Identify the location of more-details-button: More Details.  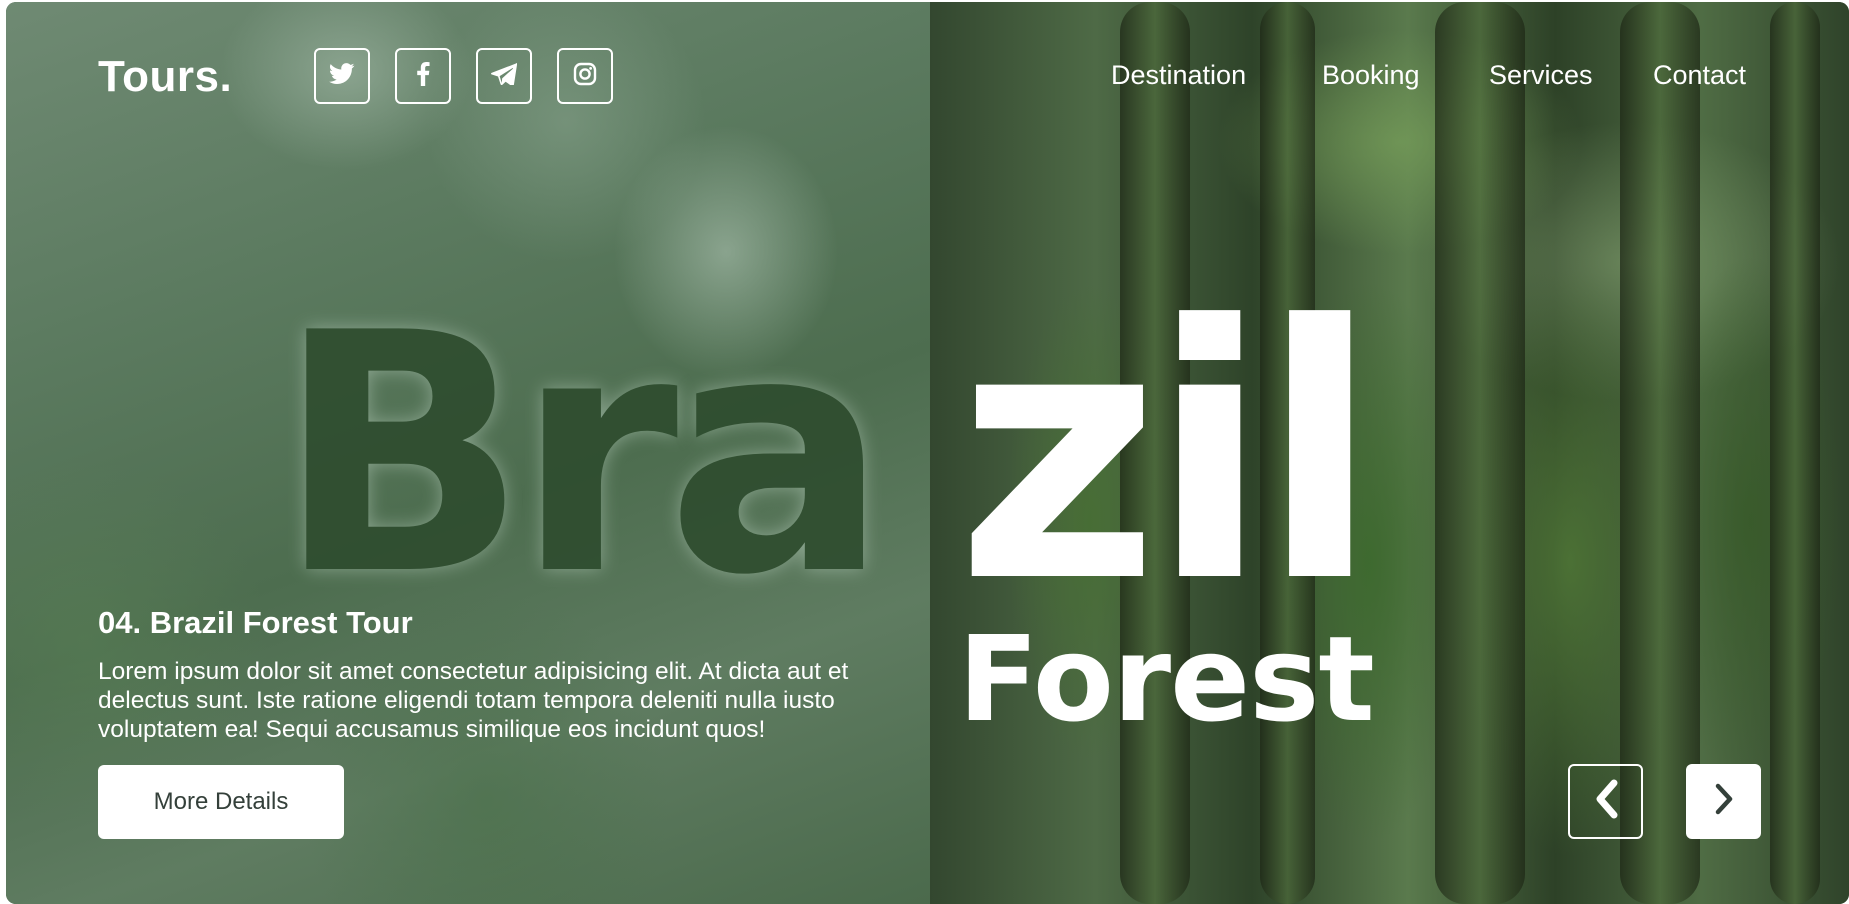
(221, 802).